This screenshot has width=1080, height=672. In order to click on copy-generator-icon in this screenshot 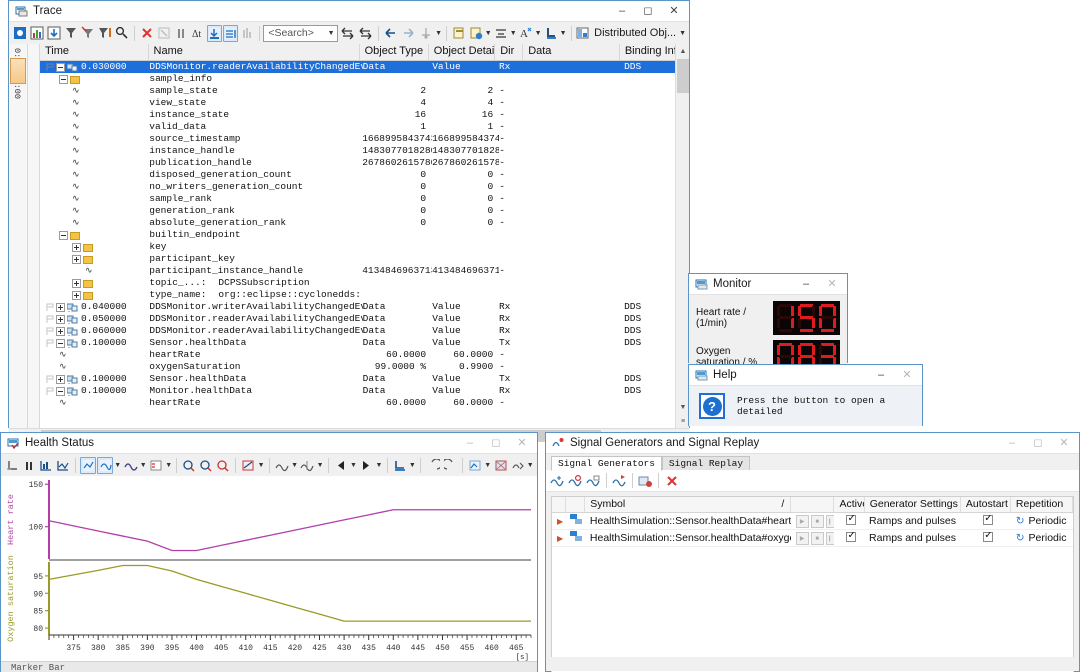, I will do `click(593, 480)`.